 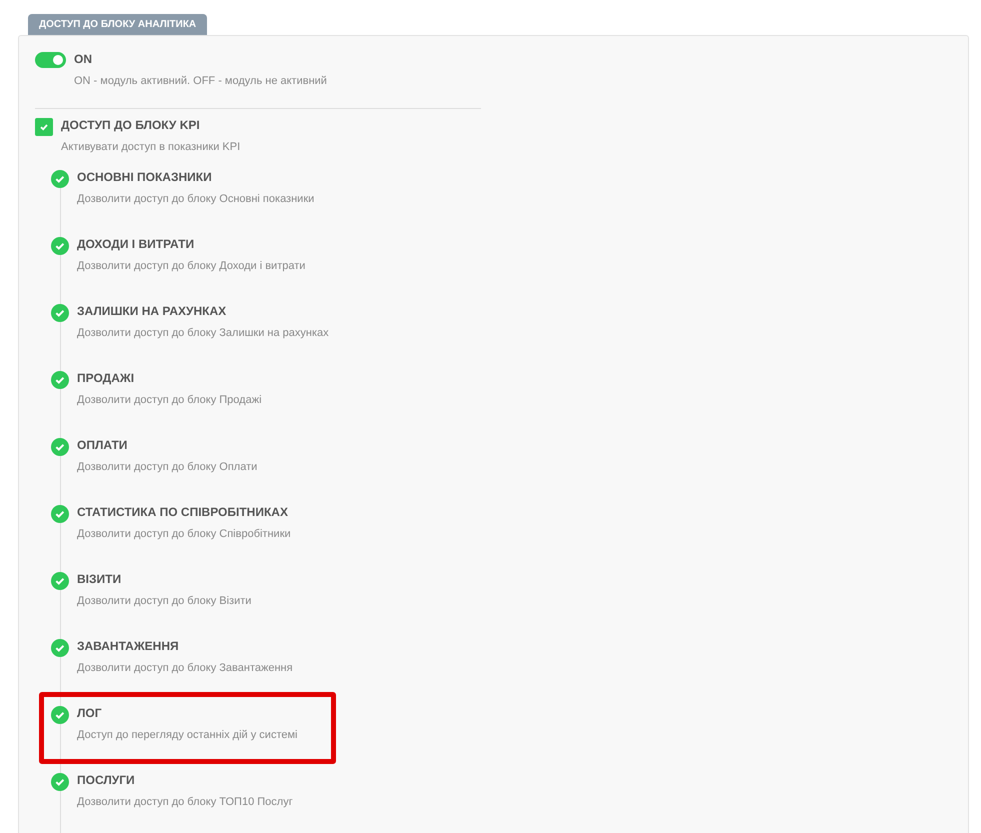 What do you see at coordinates (128, 646) in the screenshot?
I see `item-title: ЗАВАНТАЖЕННЯ` at bounding box center [128, 646].